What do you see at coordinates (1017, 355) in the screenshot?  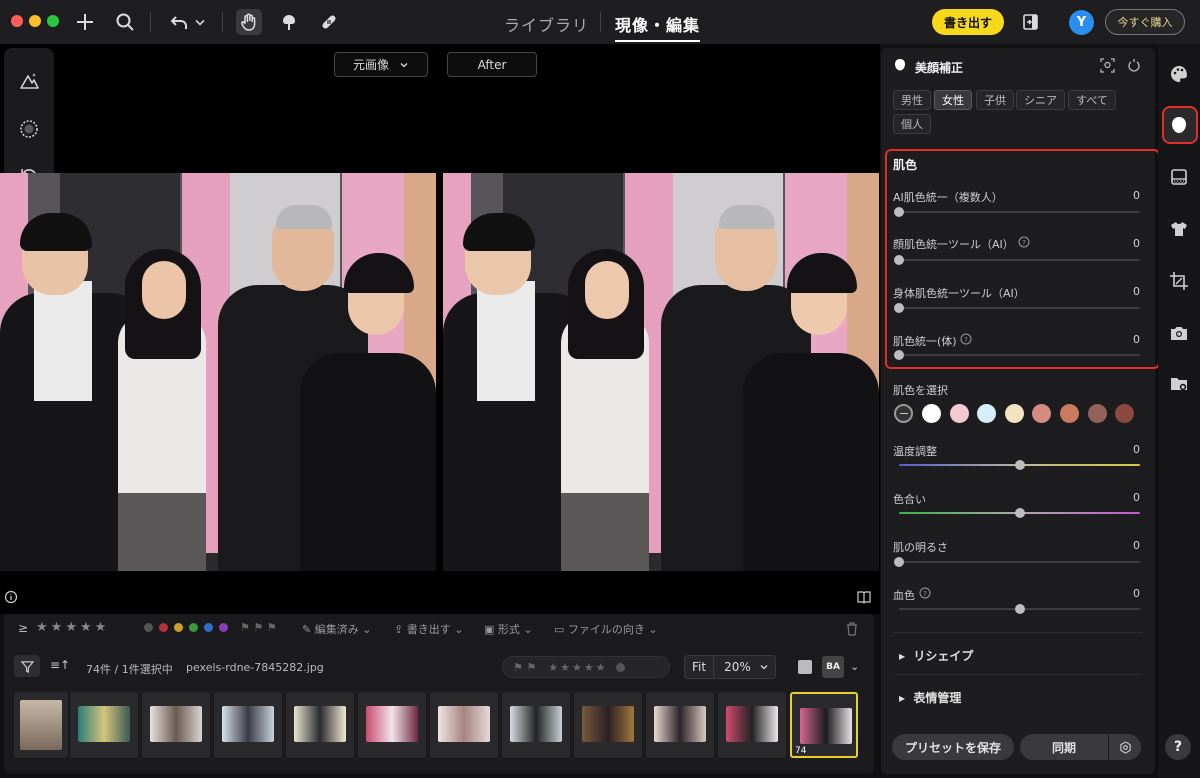 I see `skin-unify-body-slider` at bounding box center [1017, 355].